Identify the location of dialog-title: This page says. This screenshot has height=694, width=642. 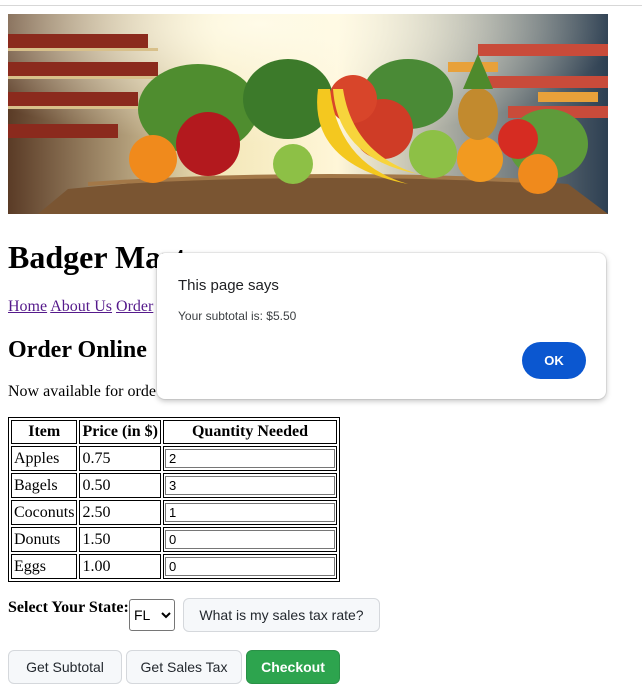
(228, 285).